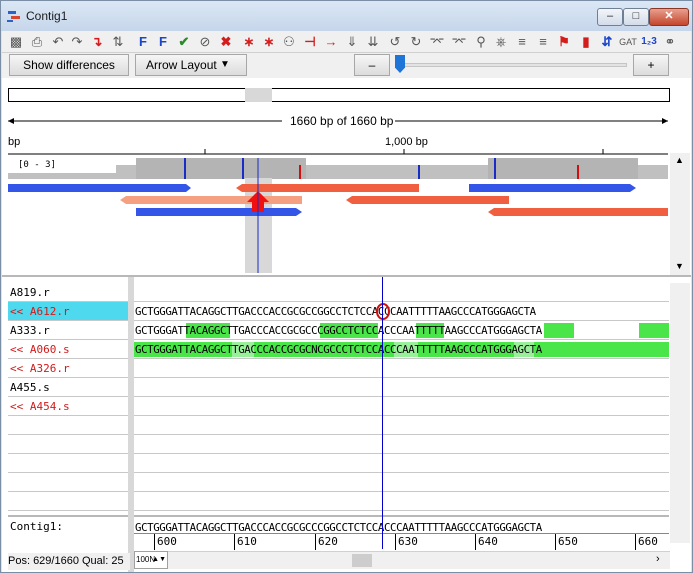 This screenshot has height=573, width=693. Describe the element at coordinates (501, 42) in the screenshot. I see `tree-icon: ⎈` at that location.